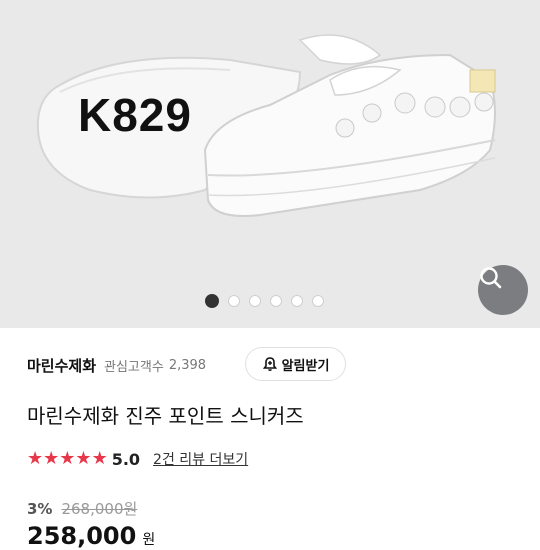 This screenshot has width=540, height=550. I want to click on seller-name: 마린수제화, so click(61, 365).